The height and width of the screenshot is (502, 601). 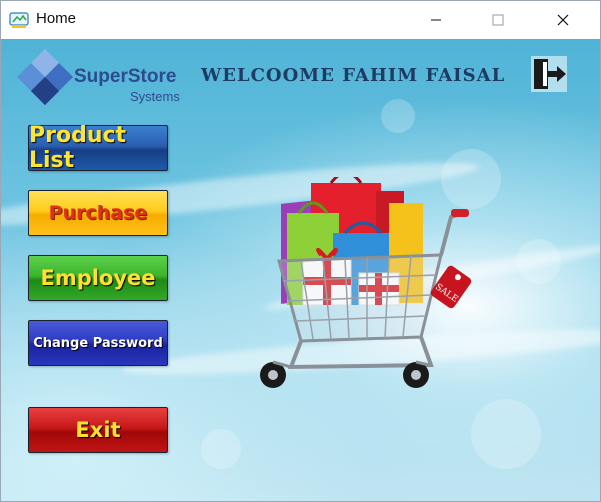 I want to click on minimize-button, so click(x=436, y=20).